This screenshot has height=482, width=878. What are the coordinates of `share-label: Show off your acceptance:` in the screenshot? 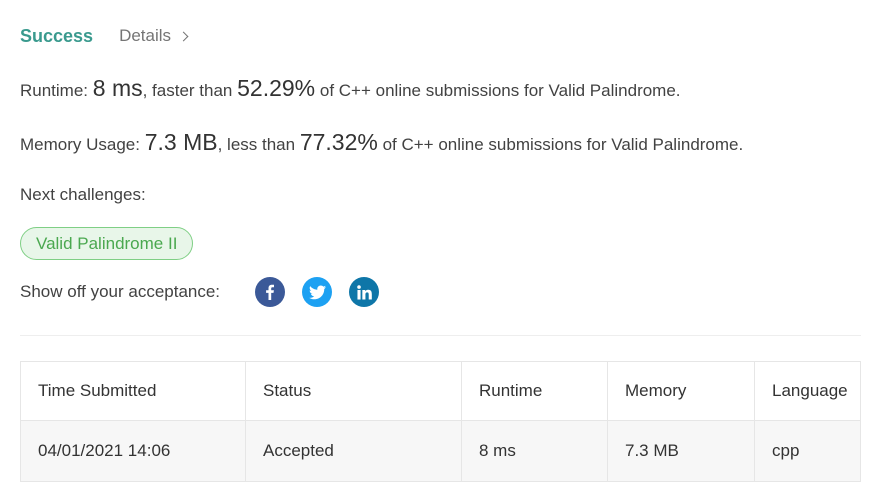 It's located at (120, 291).